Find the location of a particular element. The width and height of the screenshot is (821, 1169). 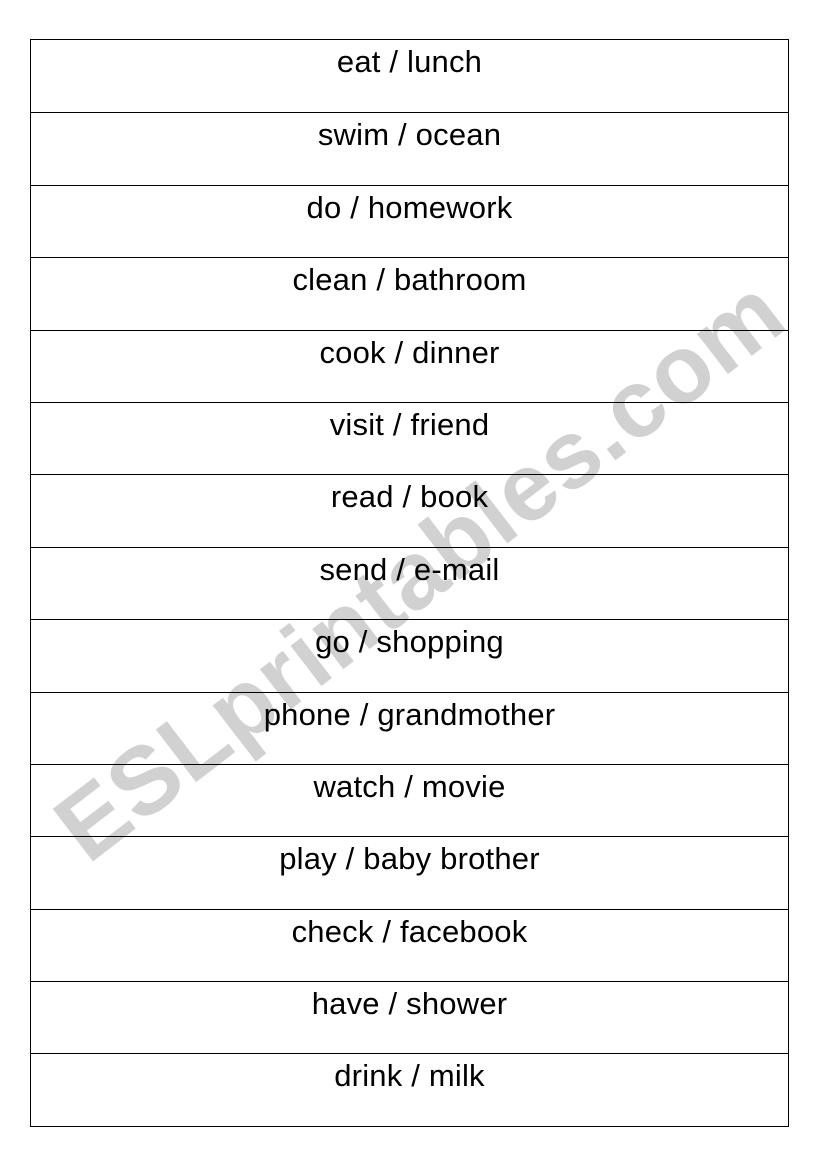

table-row: have / shower is located at coordinates (409, 1017).